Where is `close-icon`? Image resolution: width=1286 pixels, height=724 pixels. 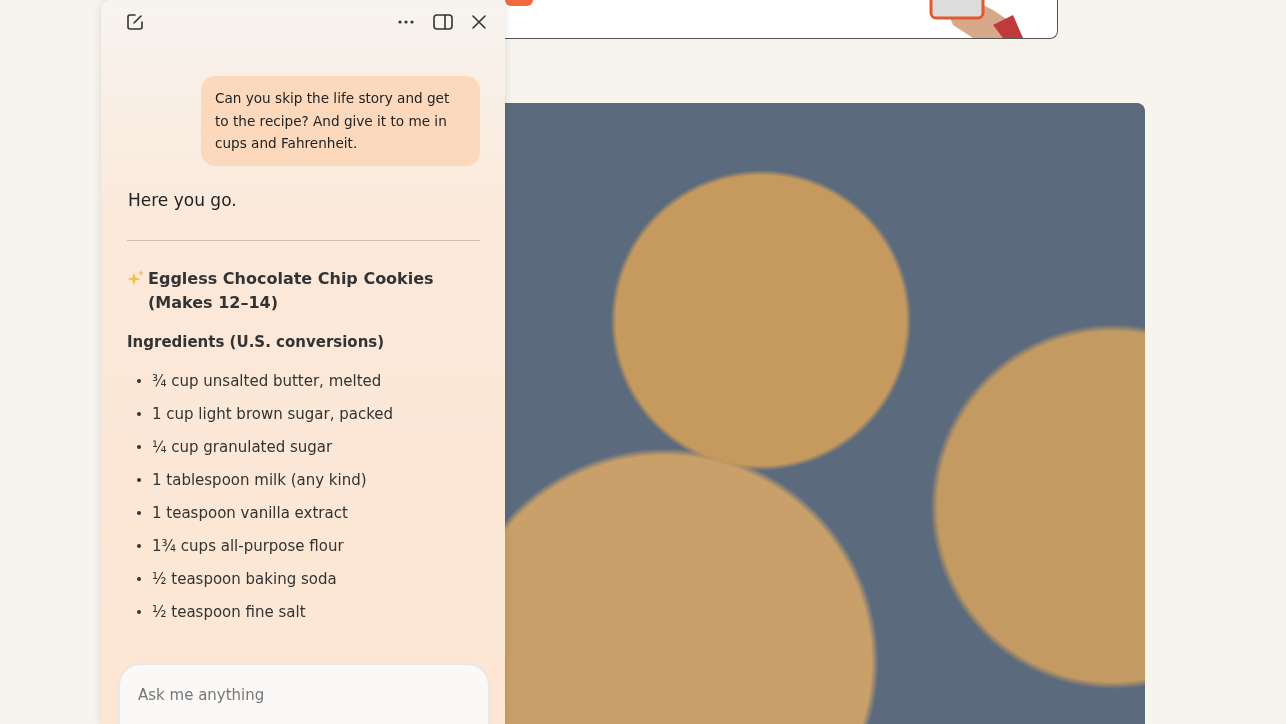
close-icon is located at coordinates (479, 22).